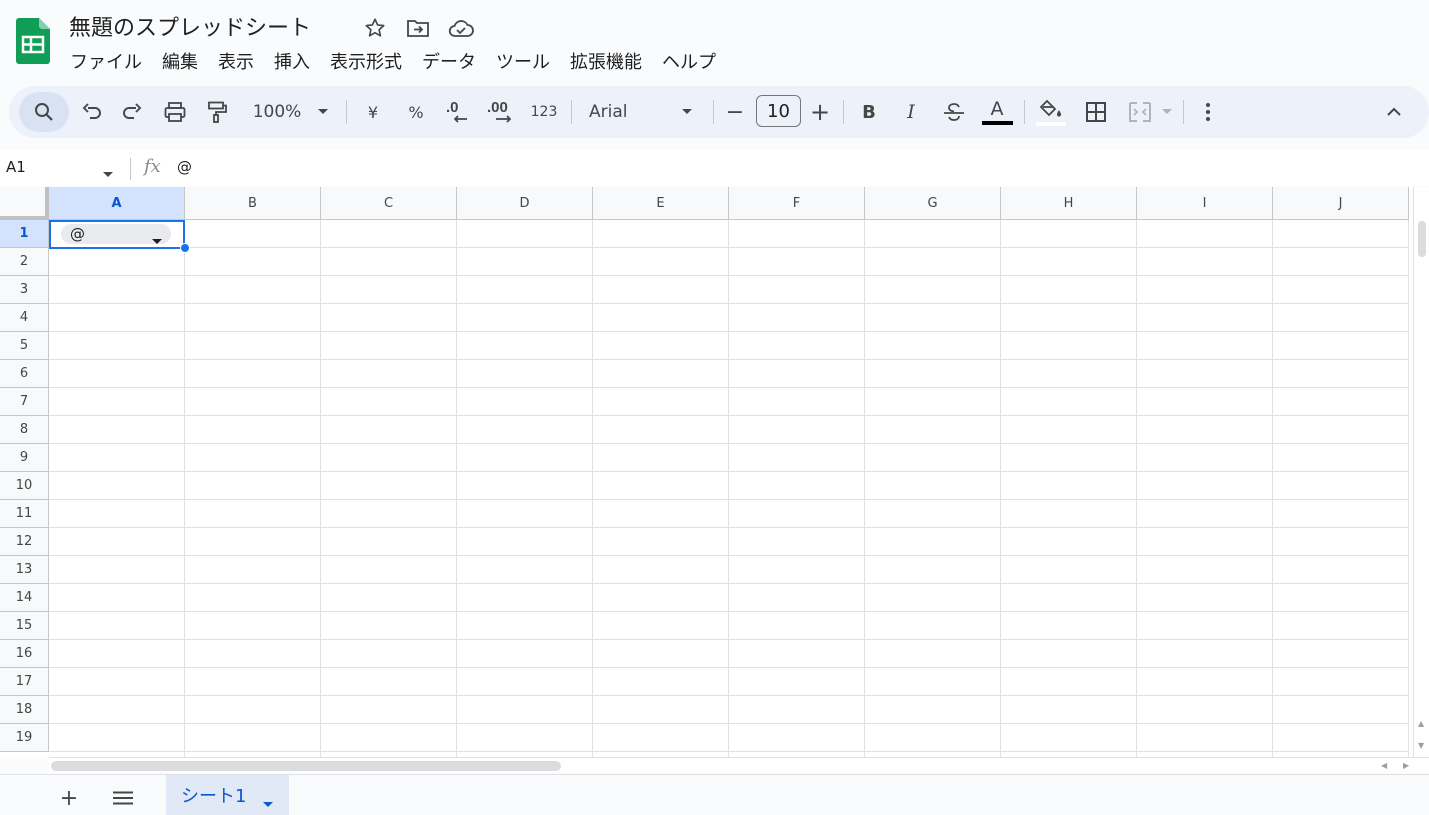  I want to click on merge-cells-icon, so click(1140, 112).